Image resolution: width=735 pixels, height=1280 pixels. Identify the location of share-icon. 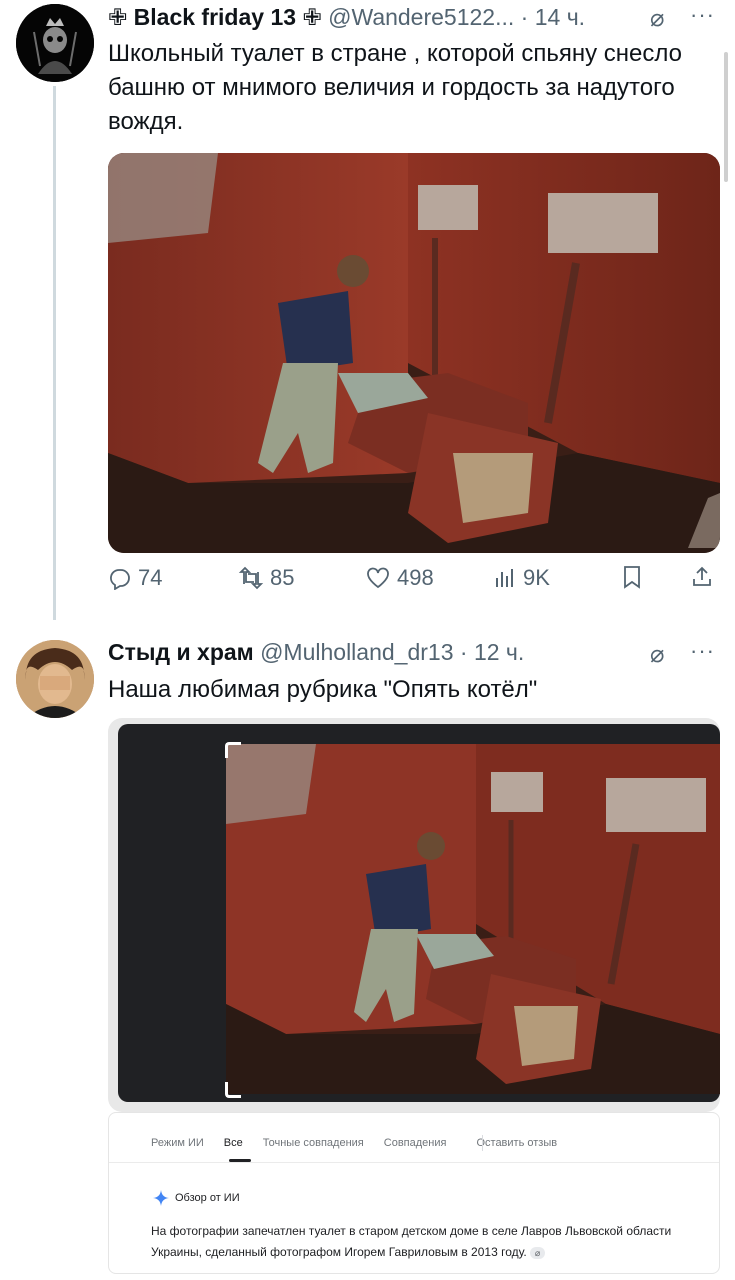
(702, 576).